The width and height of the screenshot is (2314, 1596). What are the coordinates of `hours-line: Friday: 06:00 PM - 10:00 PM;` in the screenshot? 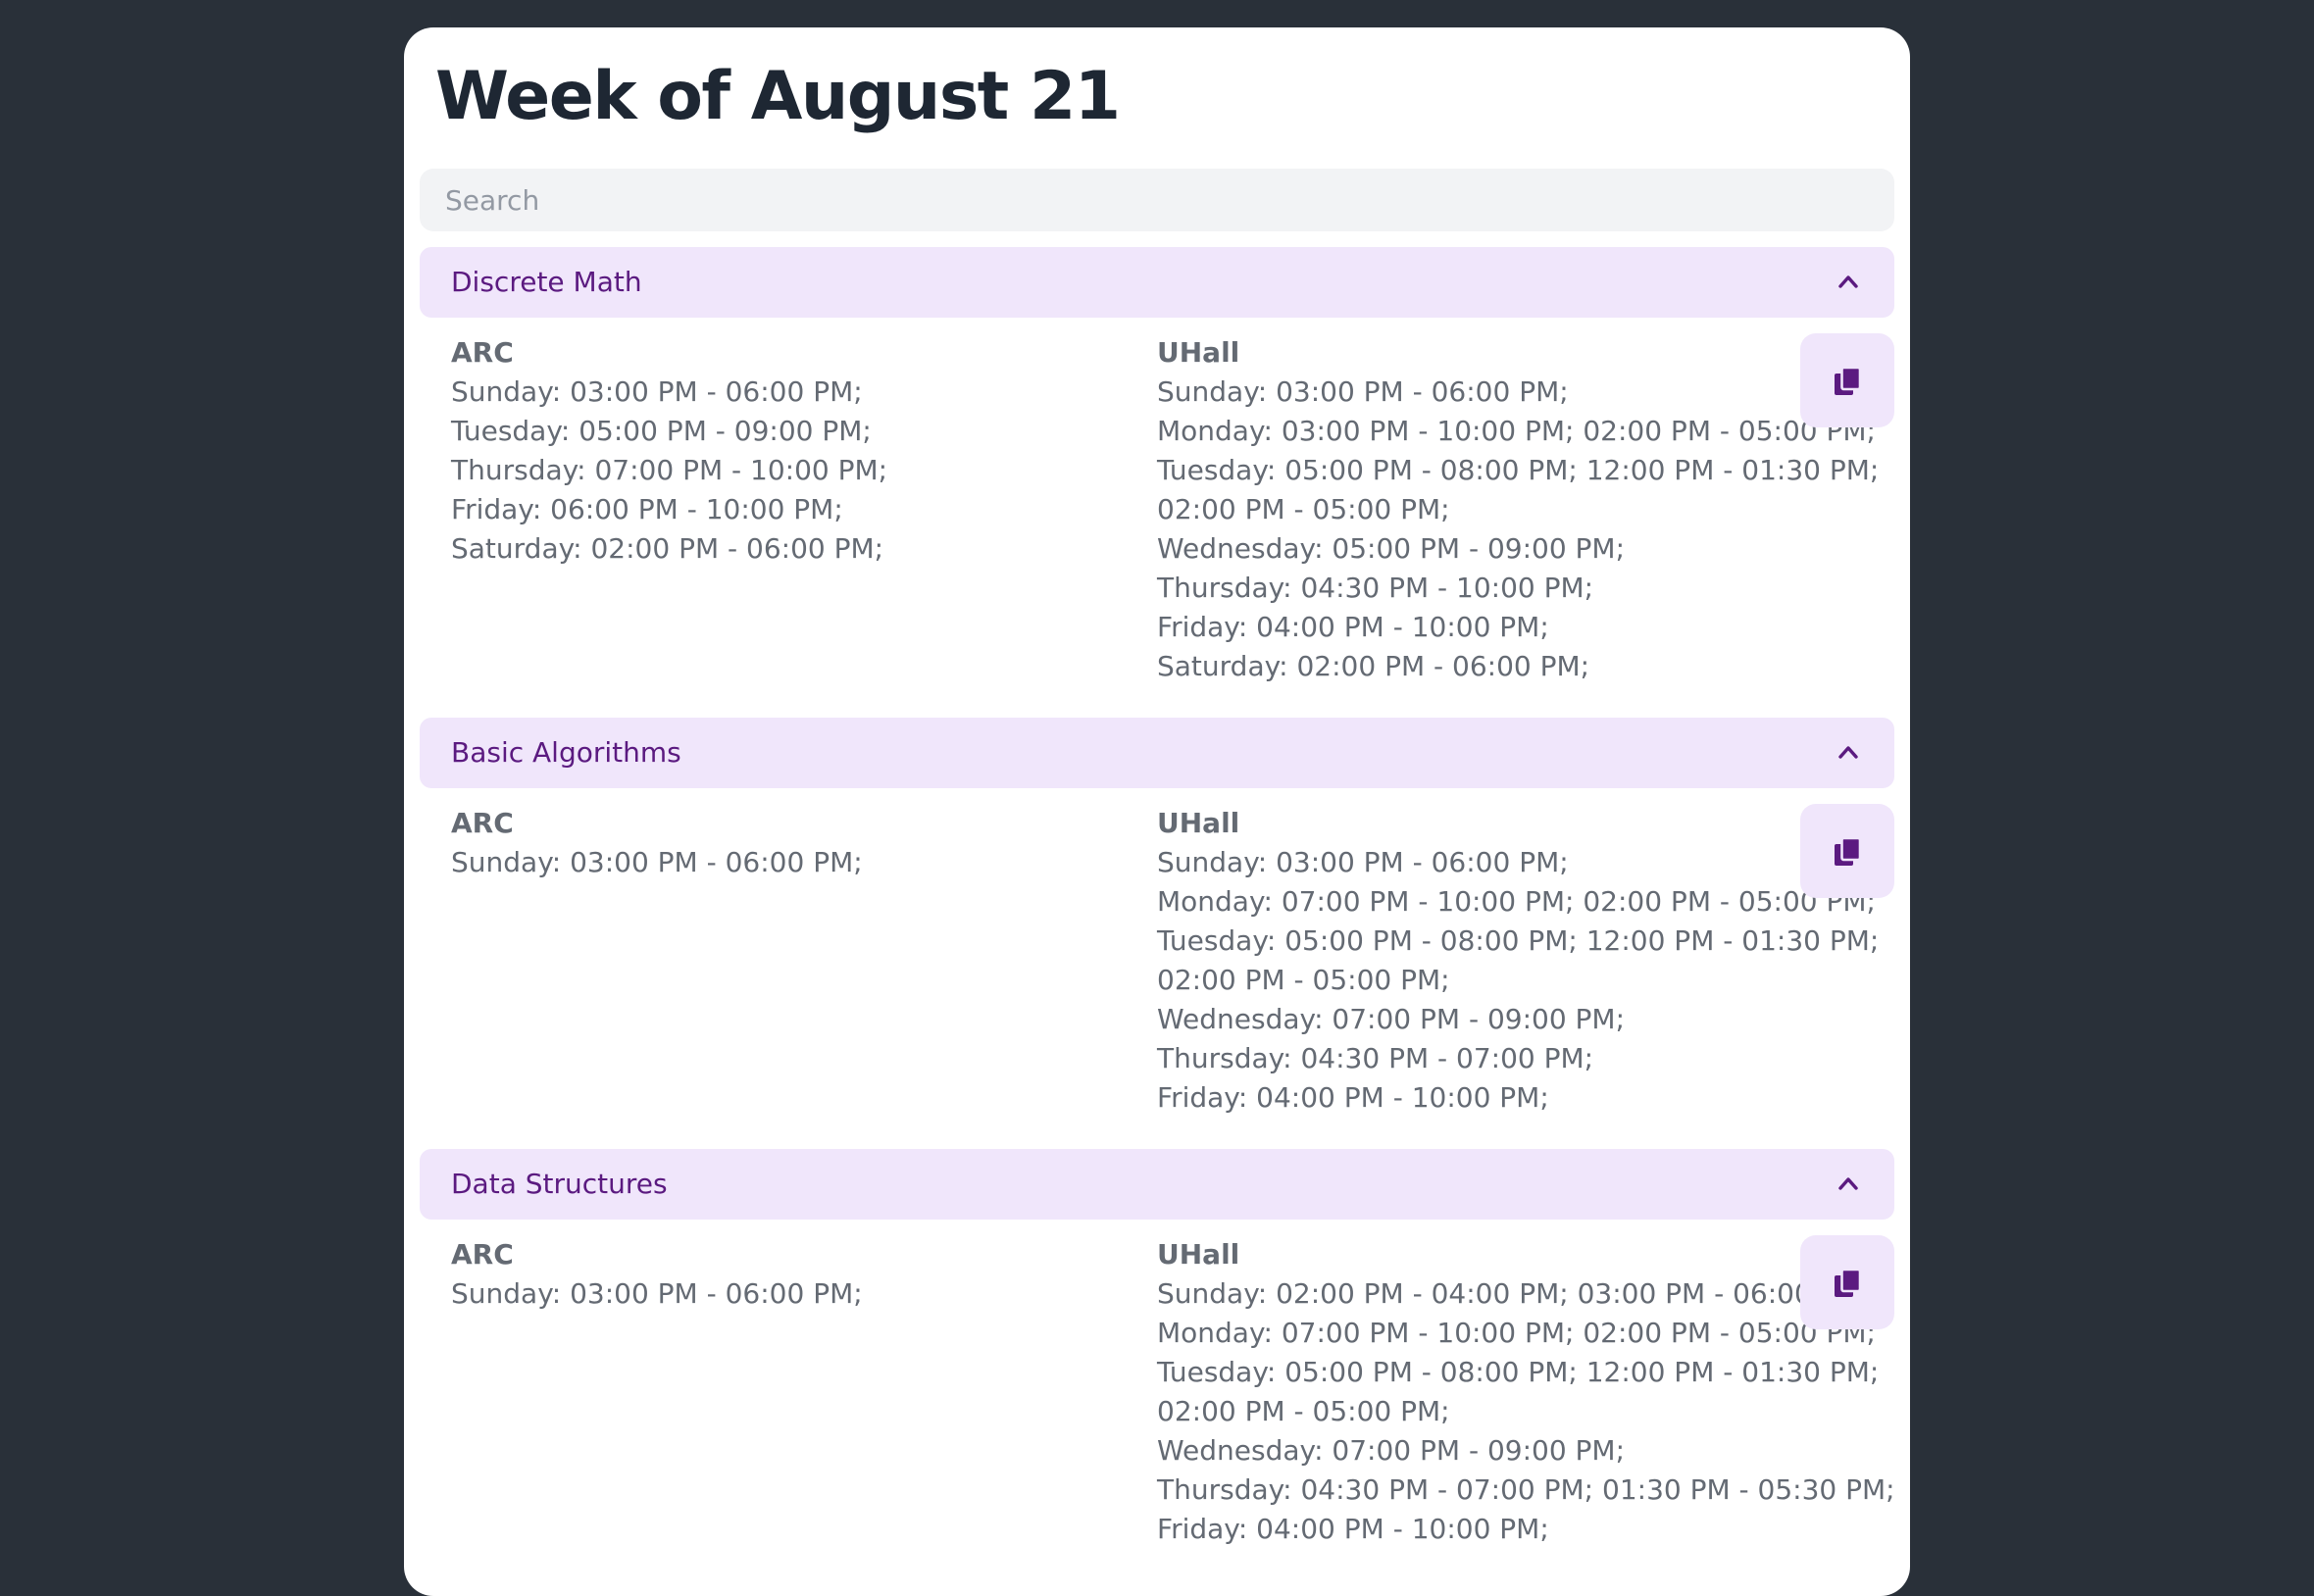 It's located at (647, 509).